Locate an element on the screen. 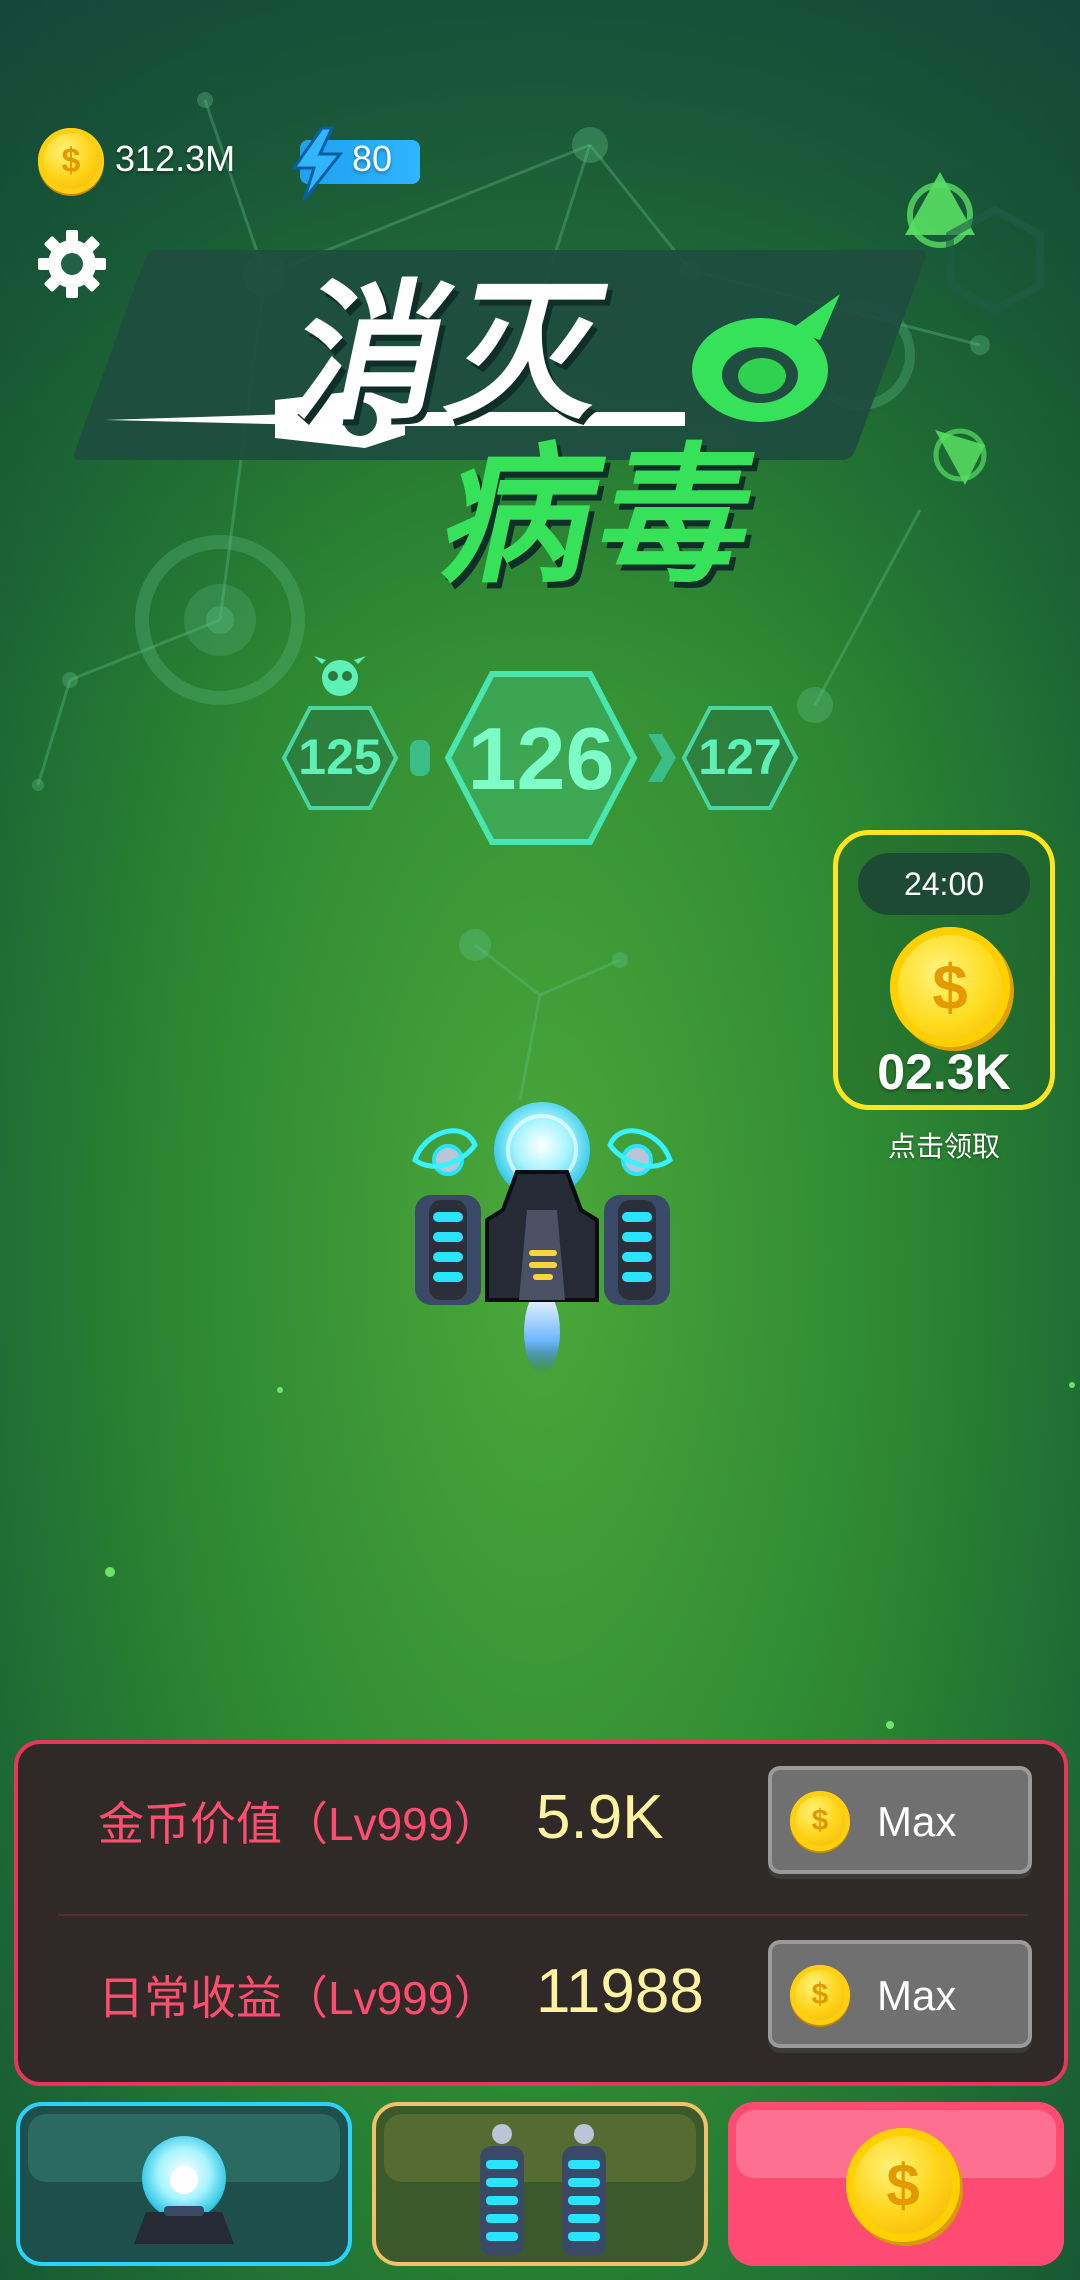 This screenshot has width=1080, height=2280. level-previous-number: 125 is located at coordinates (340, 757).